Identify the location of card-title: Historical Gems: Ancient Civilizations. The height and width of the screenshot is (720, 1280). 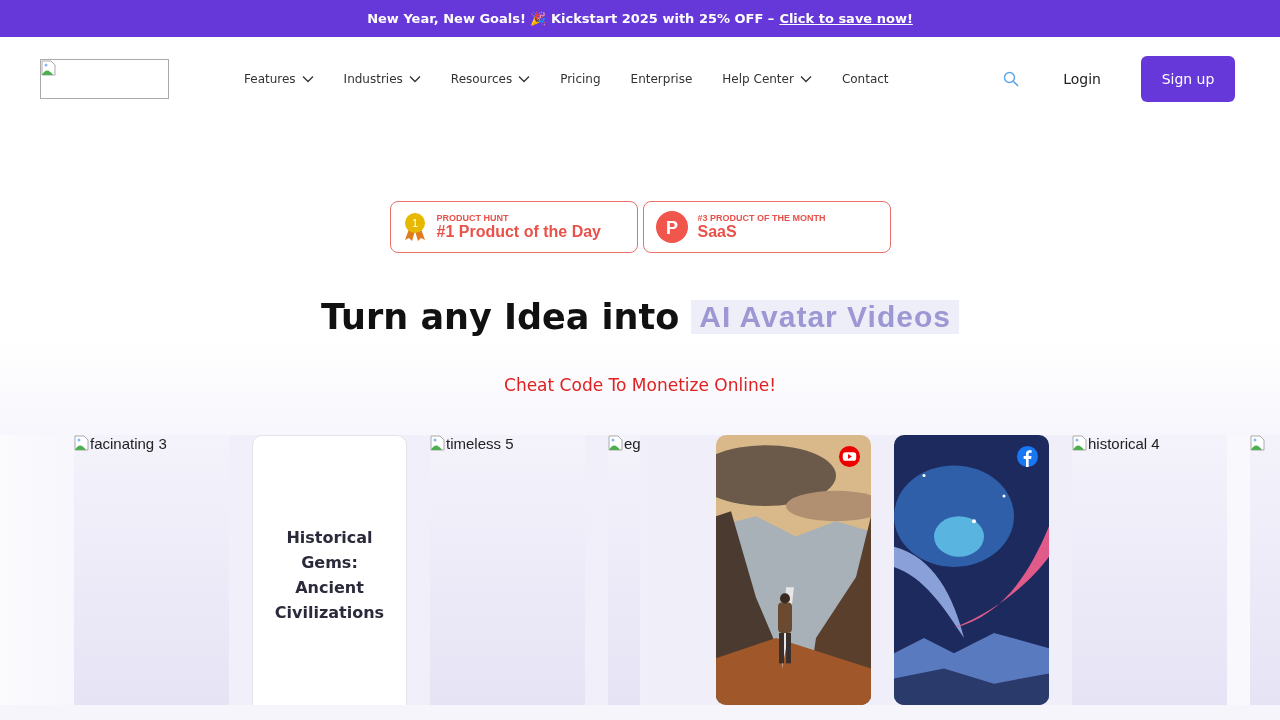
(329, 575).